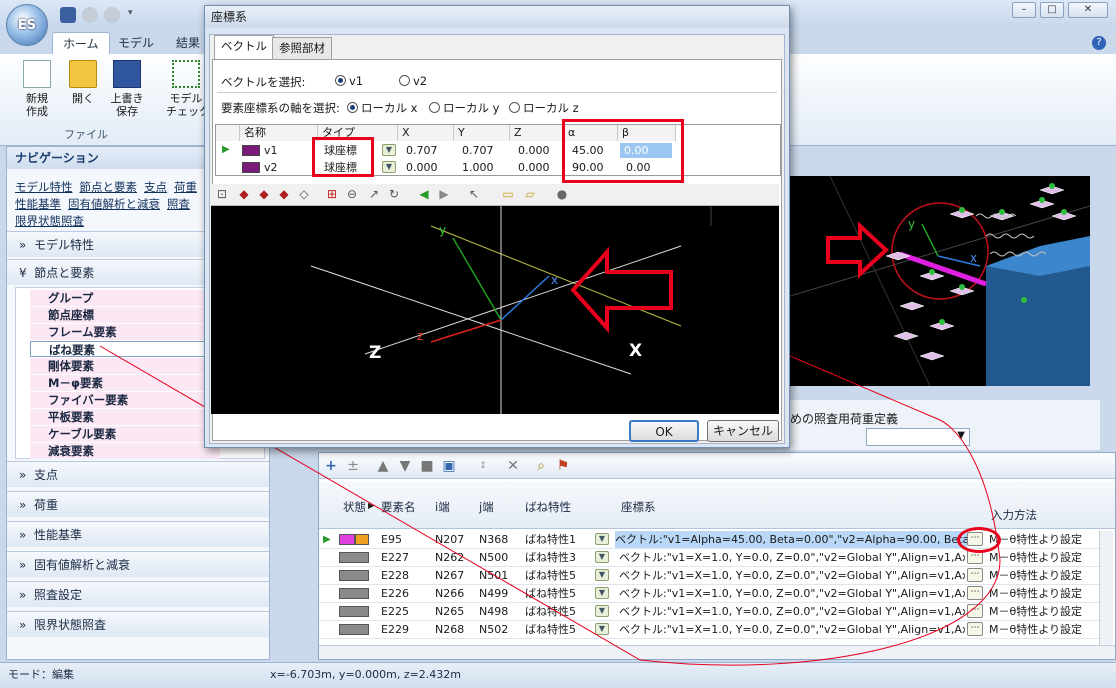 The image size is (1116, 688). What do you see at coordinates (109, 187) in the screenshot?
I see `nav-link: 節点と要素` at bounding box center [109, 187].